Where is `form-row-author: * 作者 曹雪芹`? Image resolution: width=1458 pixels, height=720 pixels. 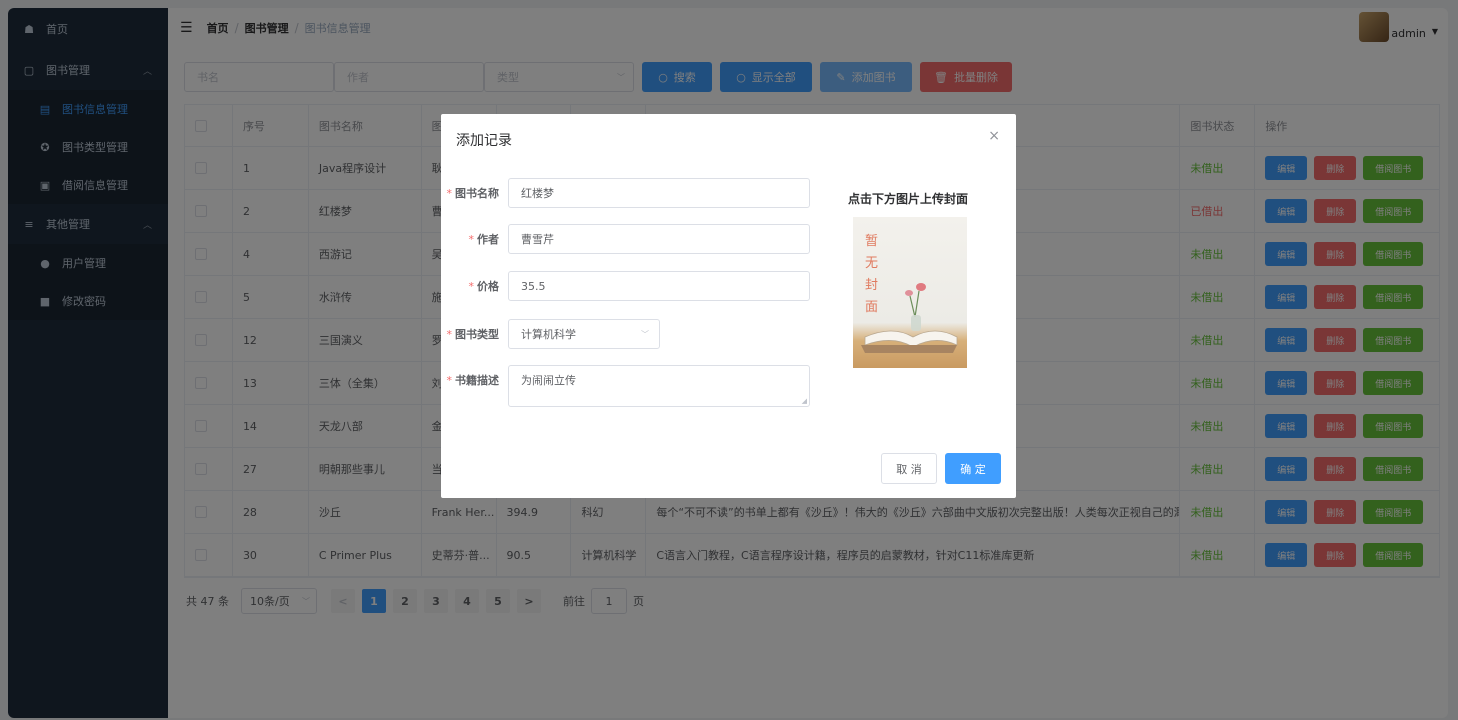
form-row-author: * 作者 曹雪芹 is located at coordinates (625, 239).